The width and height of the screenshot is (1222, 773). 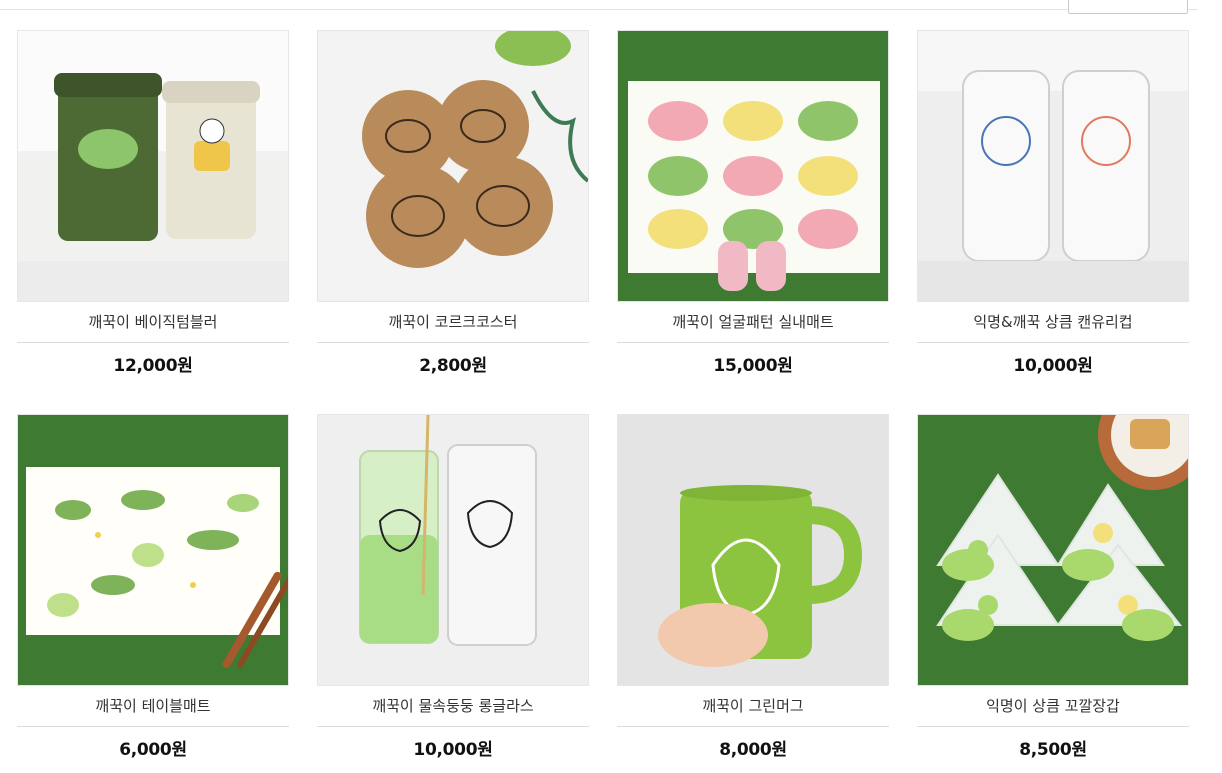 What do you see at coordinates (1128, 7) in the screenshot?
I see `sort-select` at bounding box center [1128, 7].